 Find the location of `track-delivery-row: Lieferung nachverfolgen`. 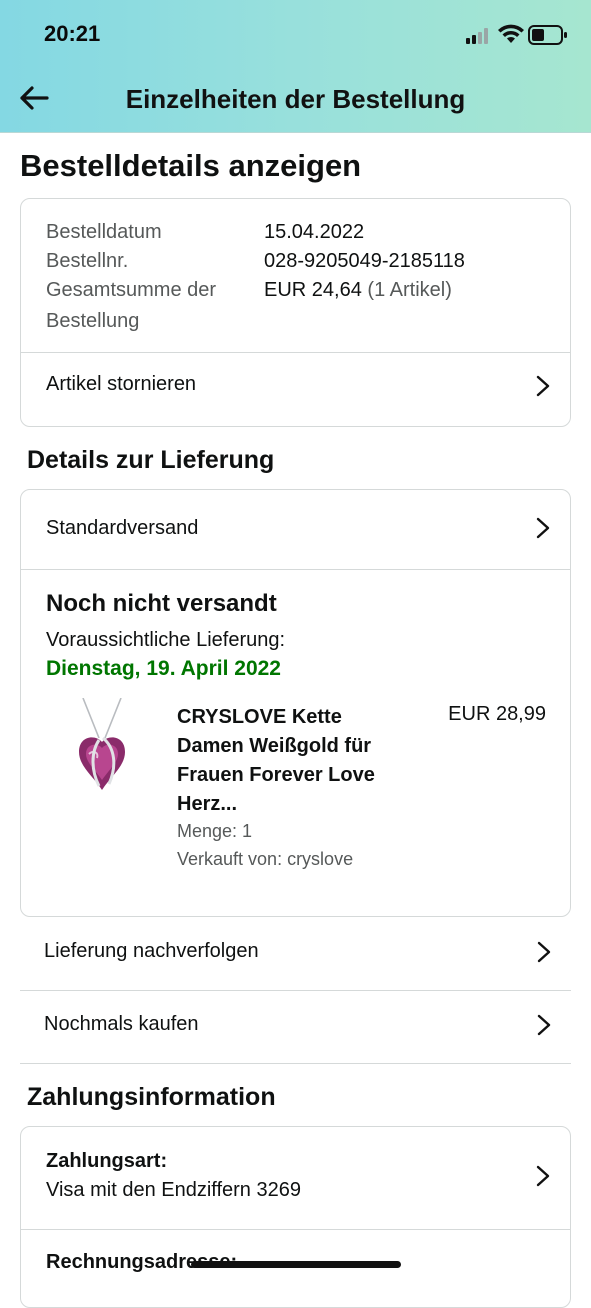

track-delivery-row: Lieferung nachverfolgen is located at coordinates (295, 954).